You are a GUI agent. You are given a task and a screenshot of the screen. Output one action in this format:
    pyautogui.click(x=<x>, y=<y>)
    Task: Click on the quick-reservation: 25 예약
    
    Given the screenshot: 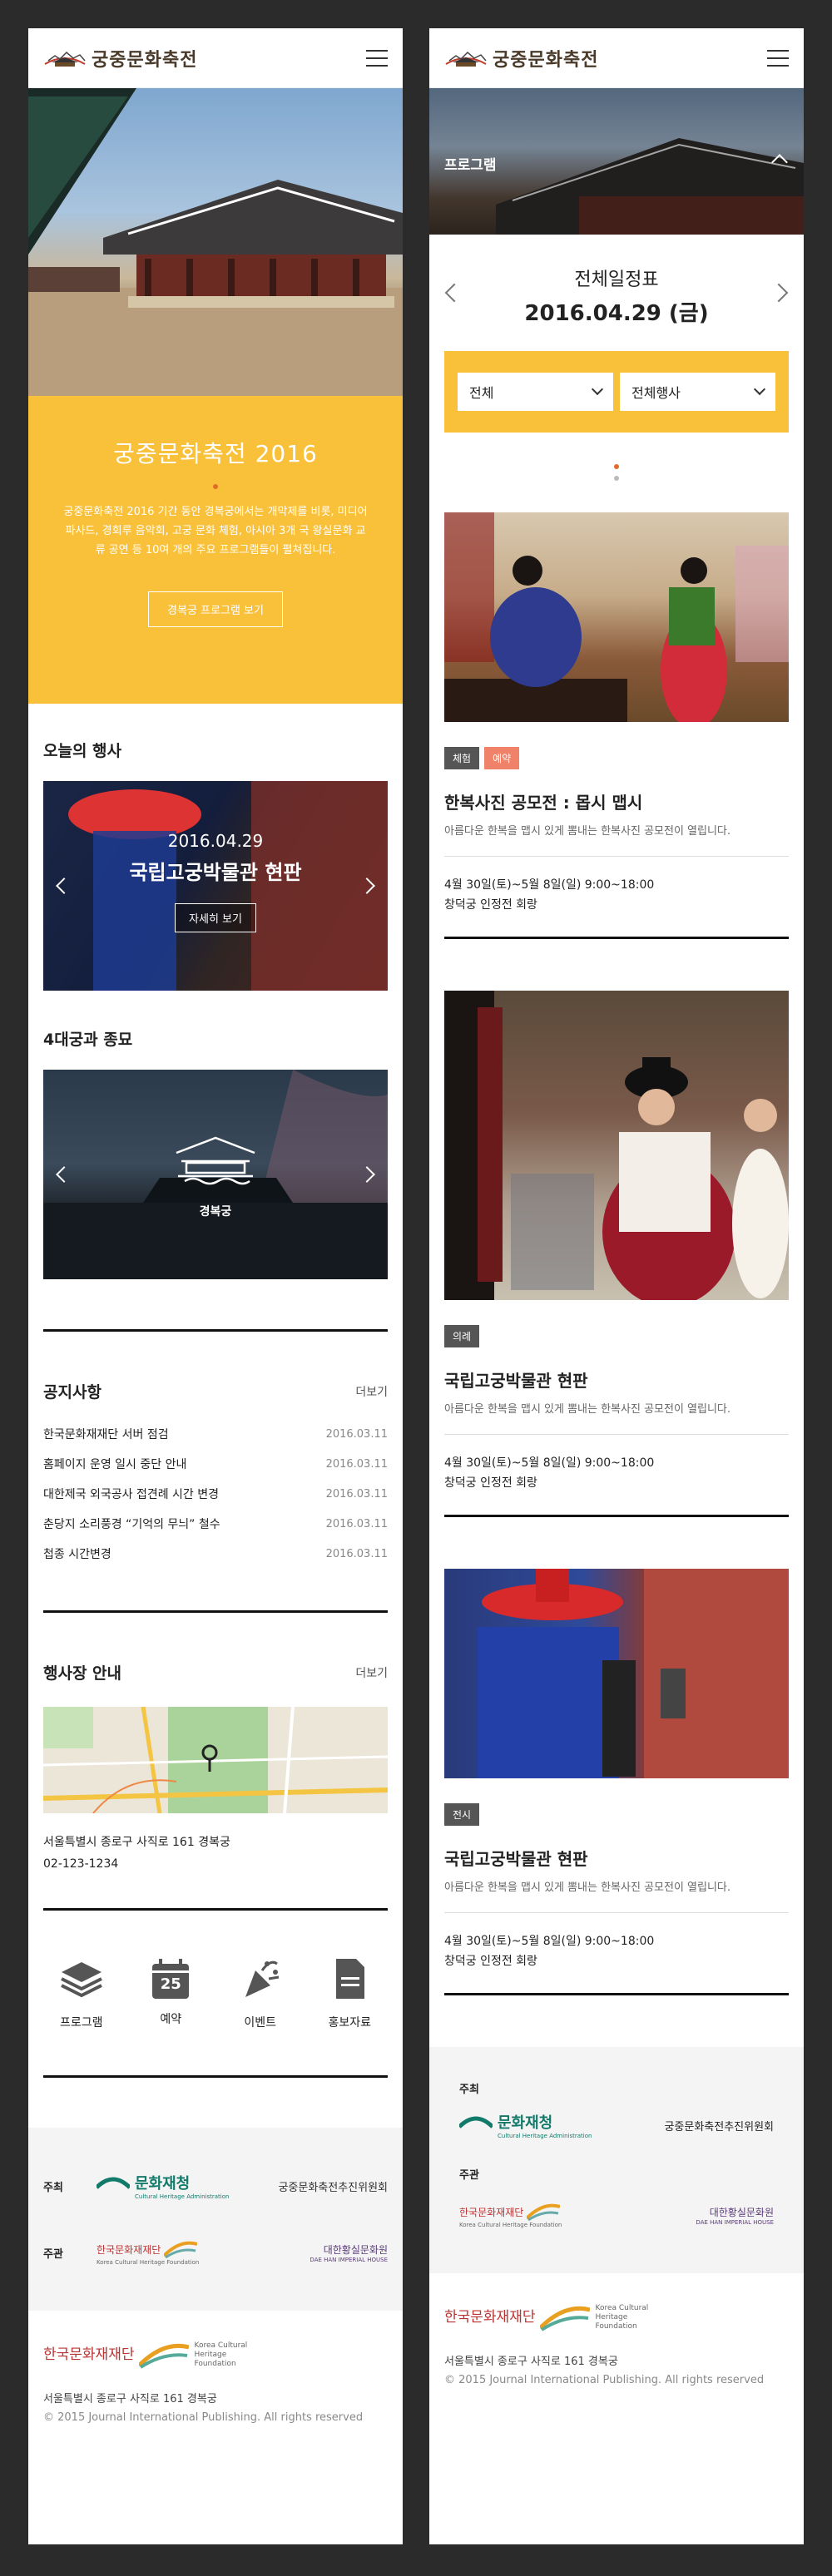 What is the action you would take?
    pyautogui.click(x=170, y=1992)
    